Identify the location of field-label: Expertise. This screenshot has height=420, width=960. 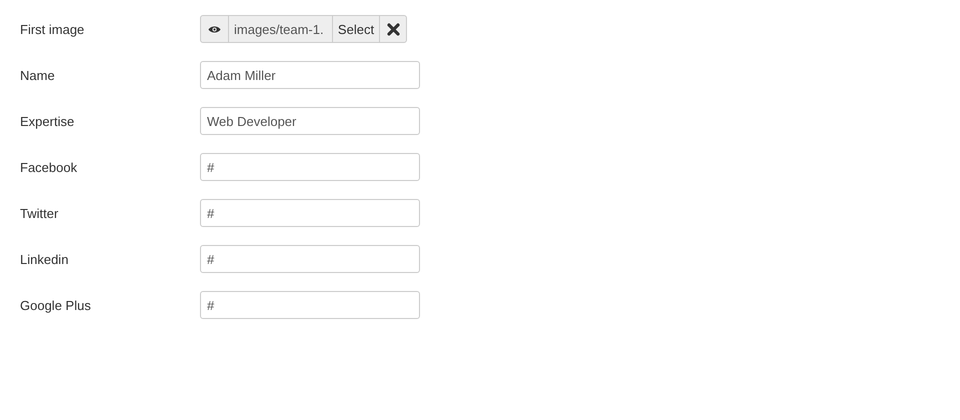
(48, 121).